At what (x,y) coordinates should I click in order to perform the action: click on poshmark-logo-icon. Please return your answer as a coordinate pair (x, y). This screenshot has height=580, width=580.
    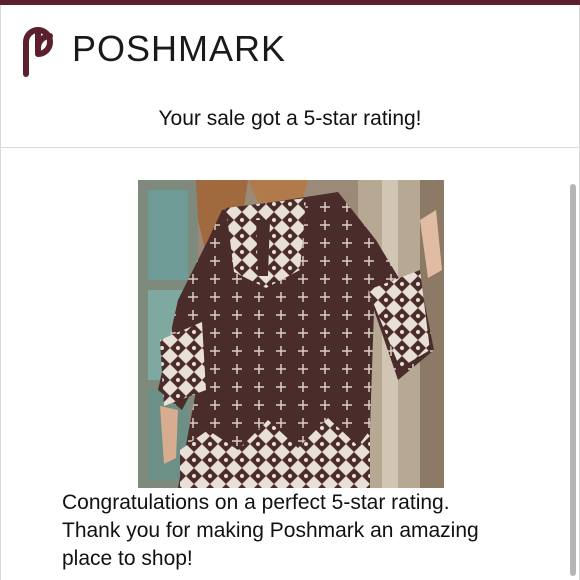
    Looking at the image, I should click on (38, 52).